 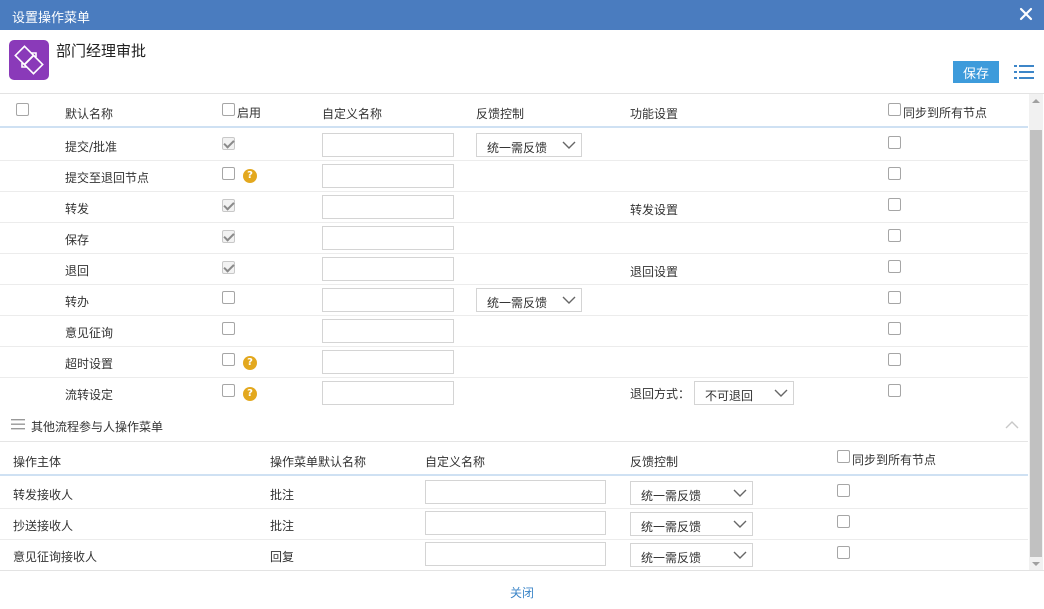 What do you see at coordinates (1026, 14) in the screenshot?
I see `close-icon` at bounding box center [1026, 14].